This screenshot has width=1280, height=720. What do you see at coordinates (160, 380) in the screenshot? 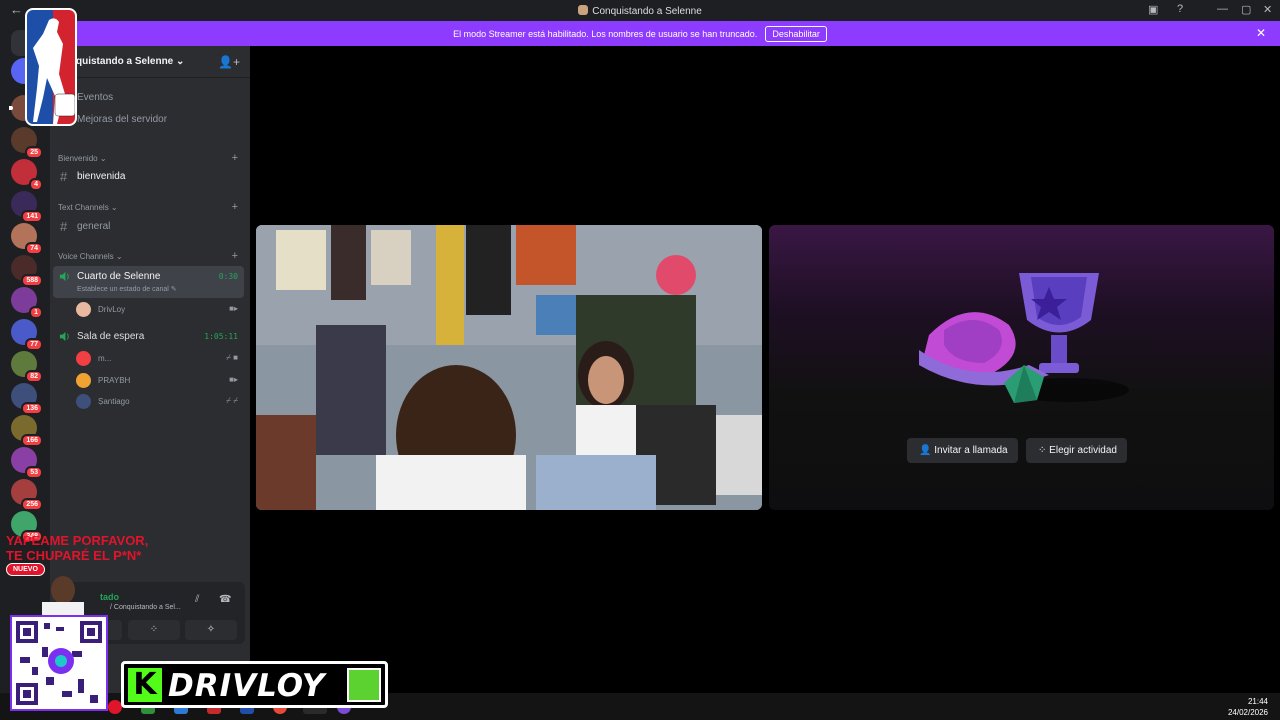
I see `voice-user: PRAYBH ■▸` at bounding box center [160, 380].